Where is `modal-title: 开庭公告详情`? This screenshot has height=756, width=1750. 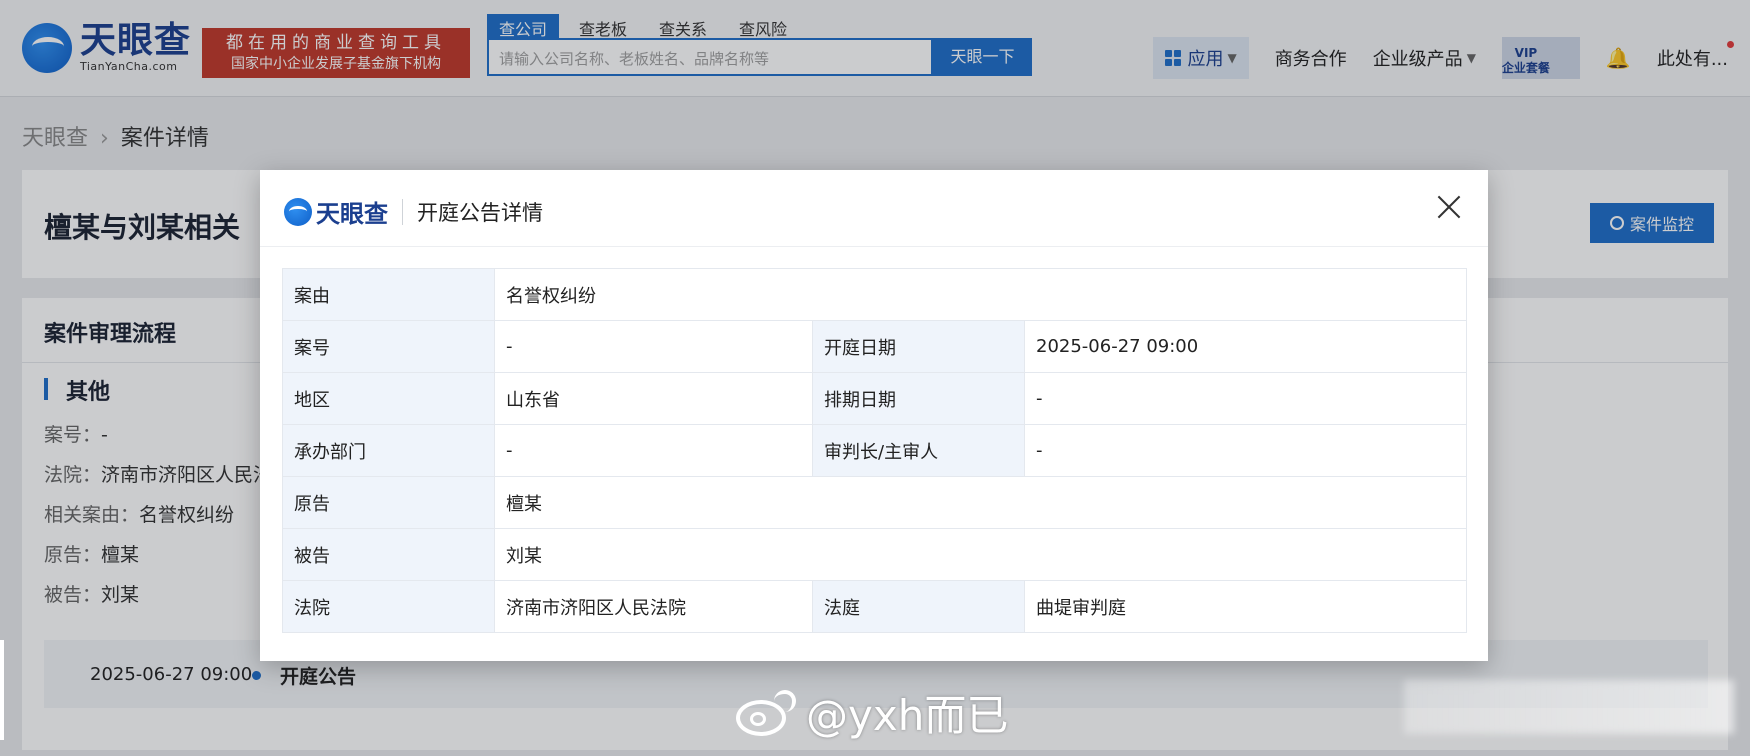 modal-title: 开庭公告详情 is located at coordinates (480, 212).